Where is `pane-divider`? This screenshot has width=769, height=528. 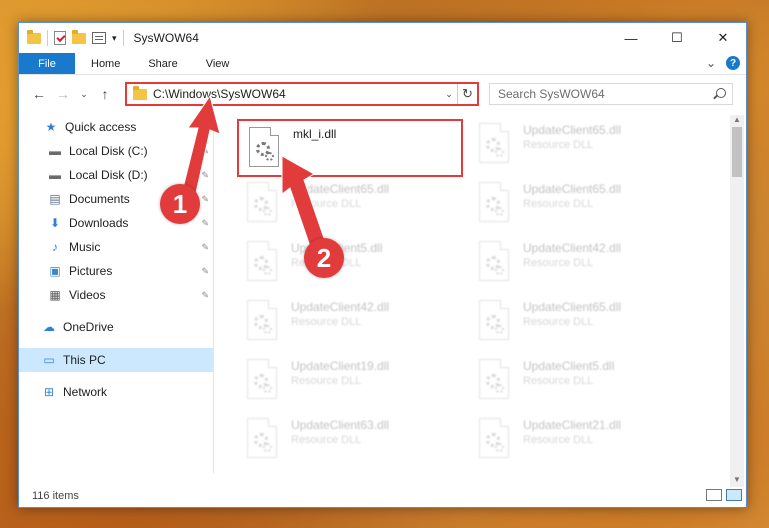 pane-divider is located at coordinates (213, 294).